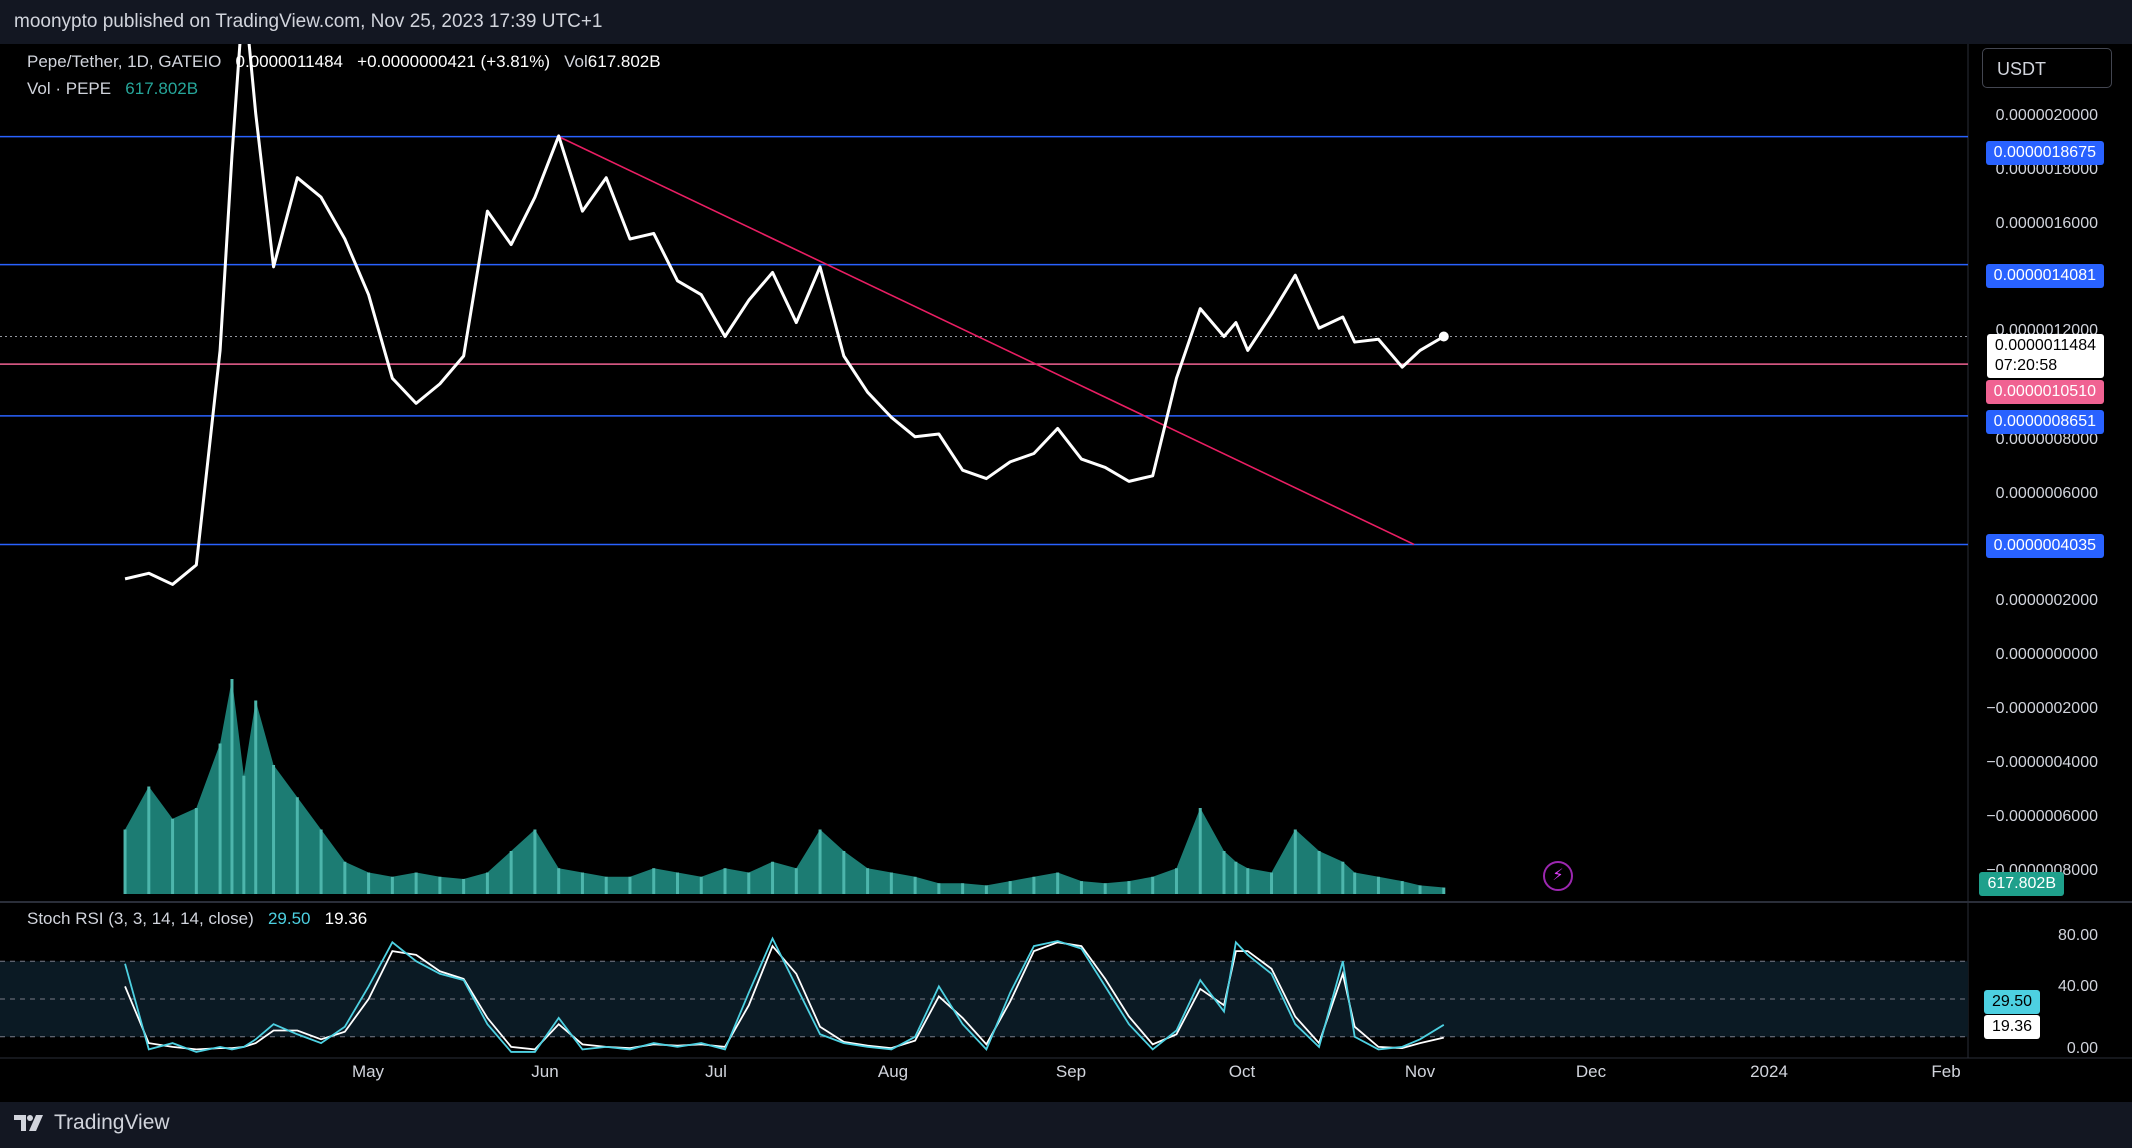 This screenshot has height=1148, width=2132. I want to click on tradingview-logo-icon, so click(28, 1123).